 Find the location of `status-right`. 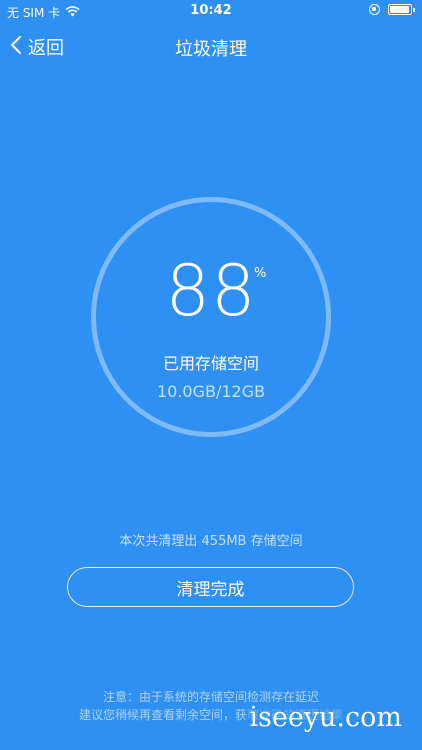

status-right is located at coordinates (392, 9).